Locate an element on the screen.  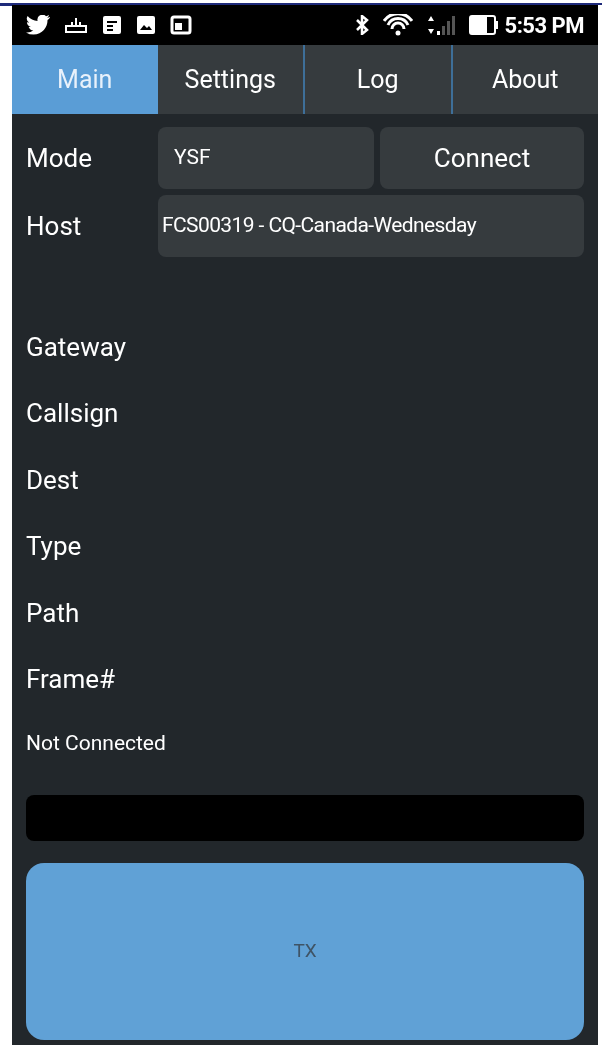
mode-dropdown: YSF is located at coordinates (266, 158).